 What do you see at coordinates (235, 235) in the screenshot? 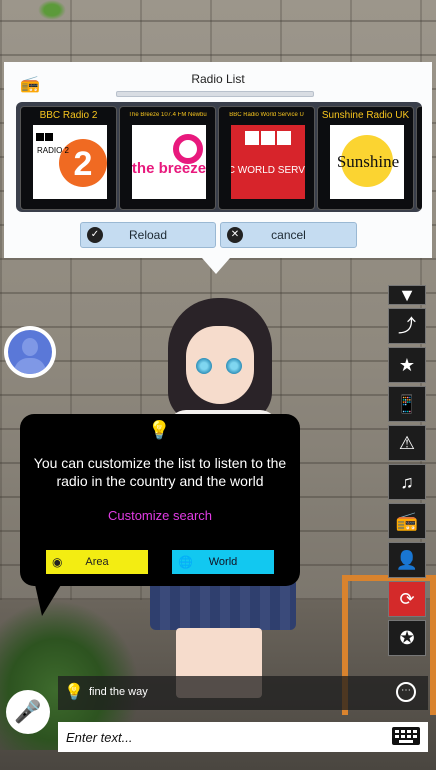
I see `close-icon: ✕` at bounding box center [235, 235].